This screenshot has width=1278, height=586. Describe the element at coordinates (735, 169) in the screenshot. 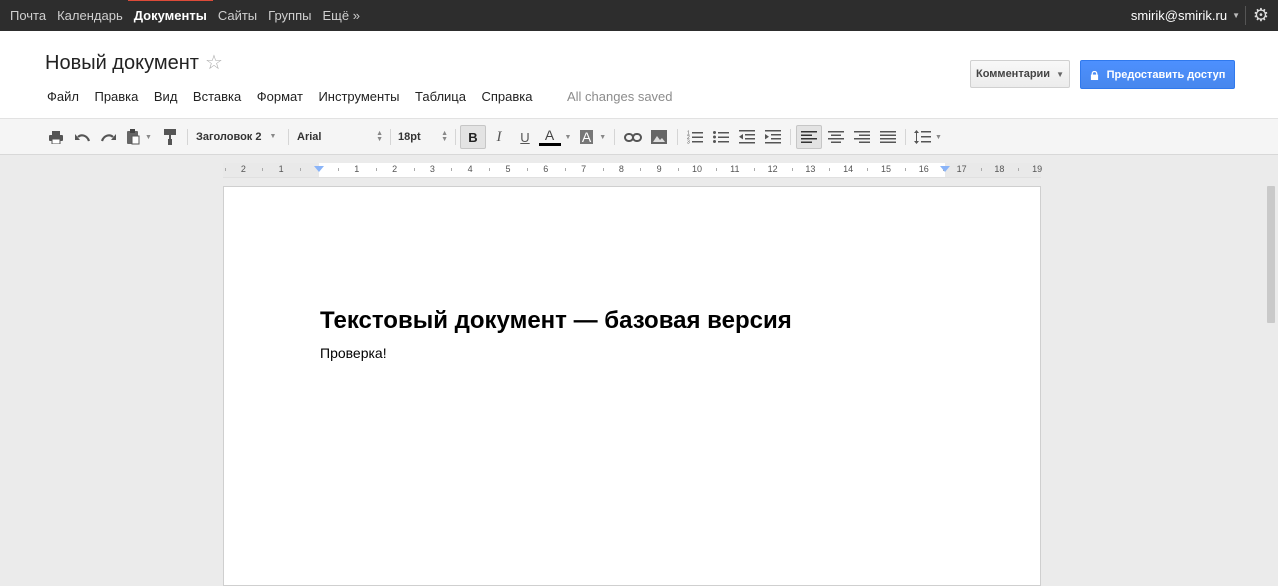

I see `ruler-label: 11` at that location.